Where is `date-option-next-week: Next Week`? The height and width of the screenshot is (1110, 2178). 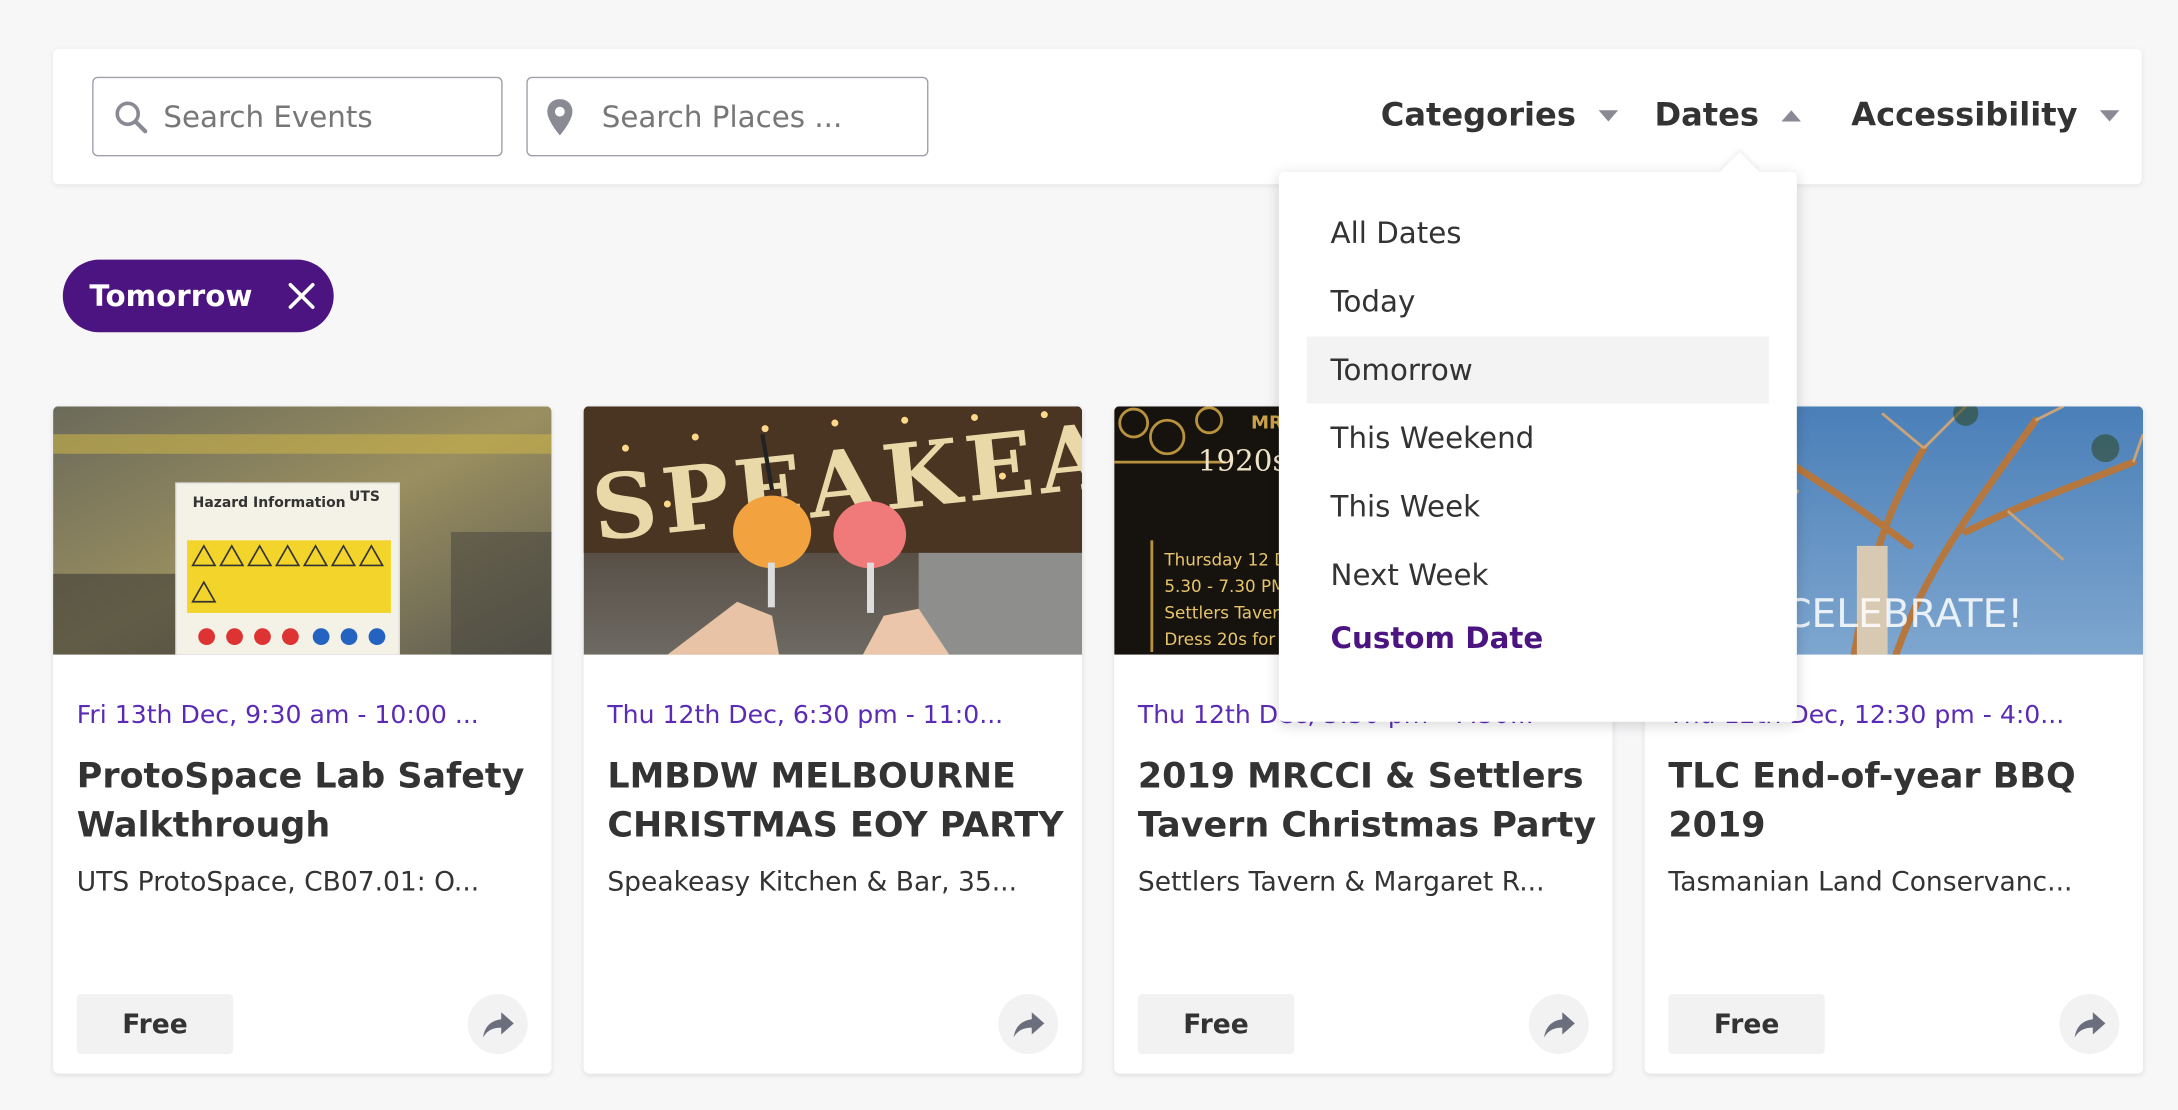
date-option-next-week: Next Week is located at coordinates (1537, 575).